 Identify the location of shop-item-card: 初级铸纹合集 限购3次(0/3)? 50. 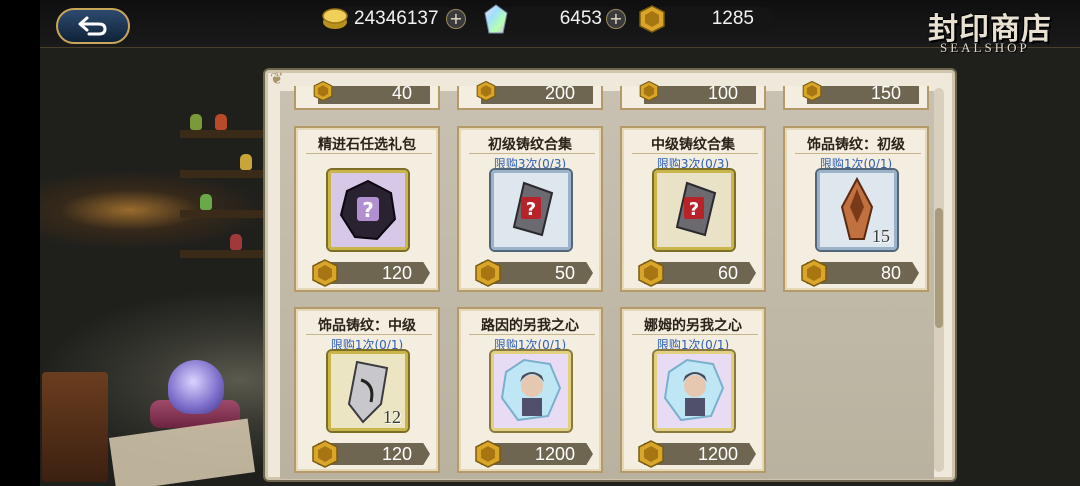
(530, 209).